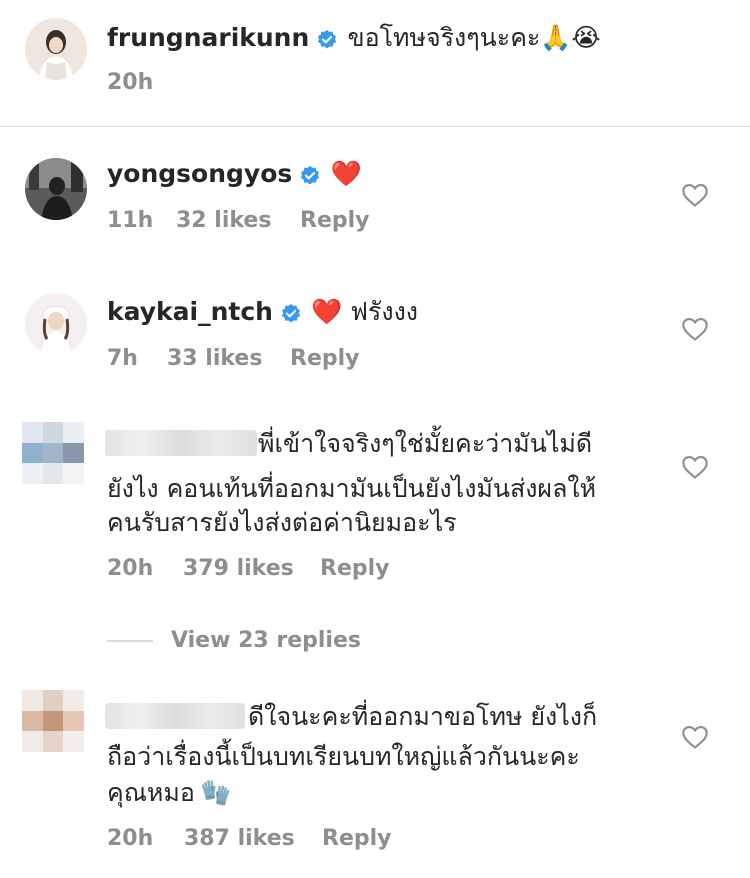 This screenshot has width=750, height=878. What do you see at coordinates (346, 173) in the screenshot?
I see `comment-text: ❤️` at bounding box center [346, 173].